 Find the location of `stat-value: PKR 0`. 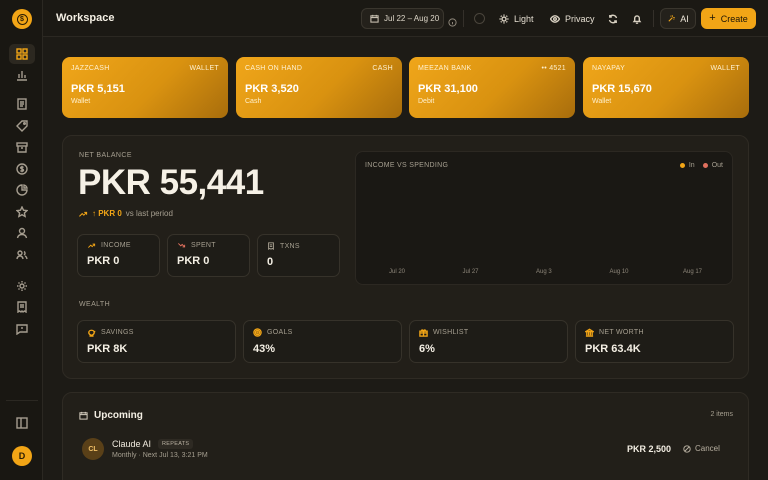

stat-value: PKR 0 is located at coordinates (193, 261).